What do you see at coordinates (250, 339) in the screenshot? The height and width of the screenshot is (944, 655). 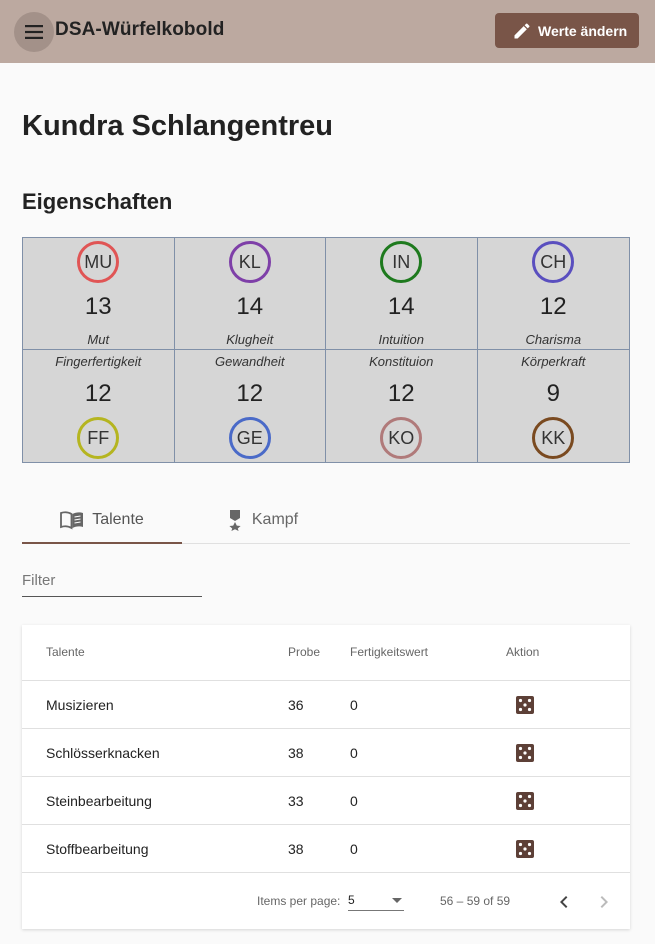 I see `attribute-label-kl: Klugheit` at bounding box center [250, 339].